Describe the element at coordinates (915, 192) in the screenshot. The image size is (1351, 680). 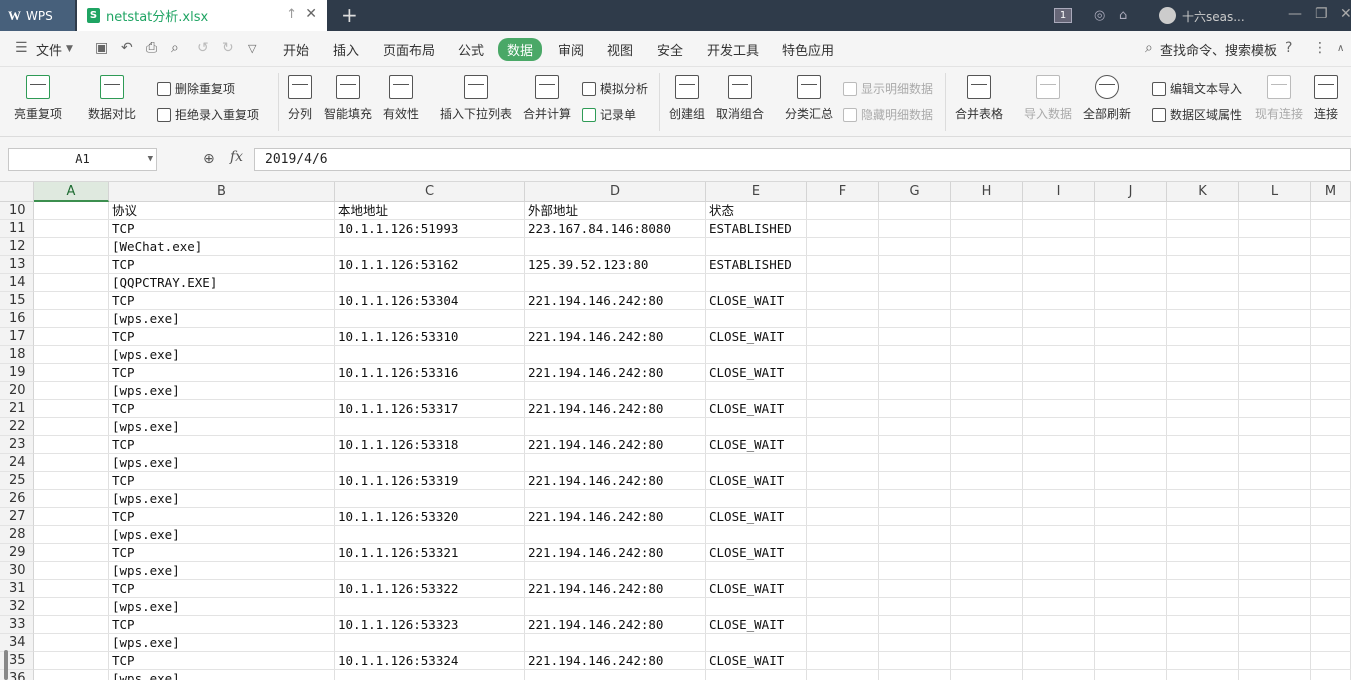
I see `column-header-g: G` at that location.